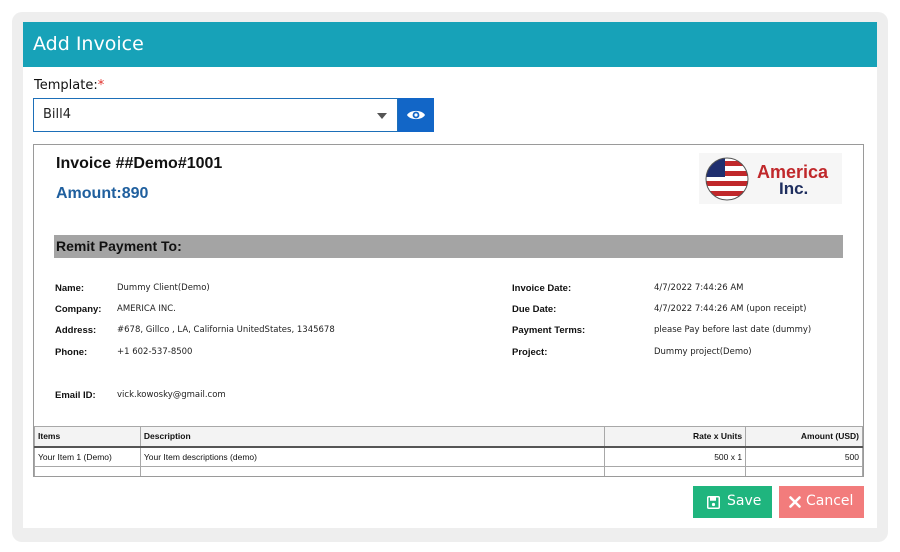  What do you see at coordinates (699, 288) in the screenshot?
I see `invoice-date-value: 4/7/2022 7:44:26 AM` at bounding box center [699, 288].